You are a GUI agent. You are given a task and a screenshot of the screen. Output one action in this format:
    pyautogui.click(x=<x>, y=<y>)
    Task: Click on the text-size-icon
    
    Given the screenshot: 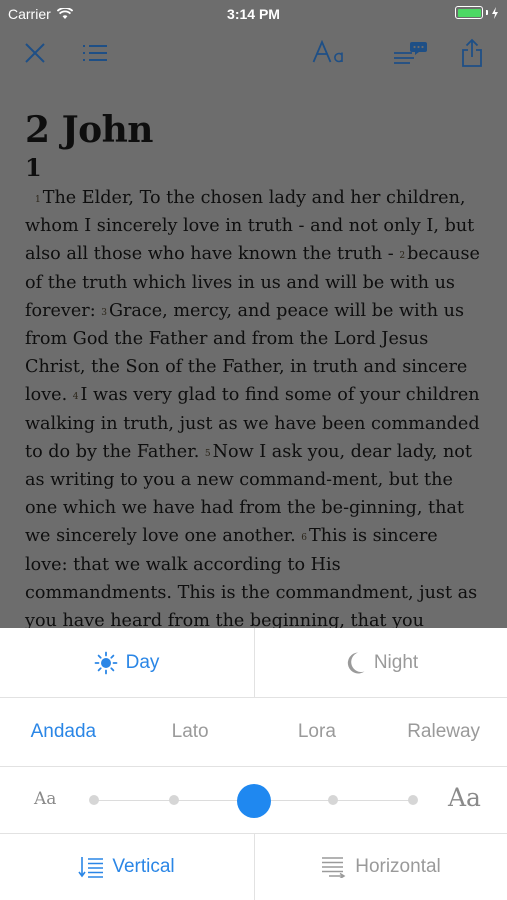 What is the action you would take?
    pyautogui.click(x=327, y=51)
    